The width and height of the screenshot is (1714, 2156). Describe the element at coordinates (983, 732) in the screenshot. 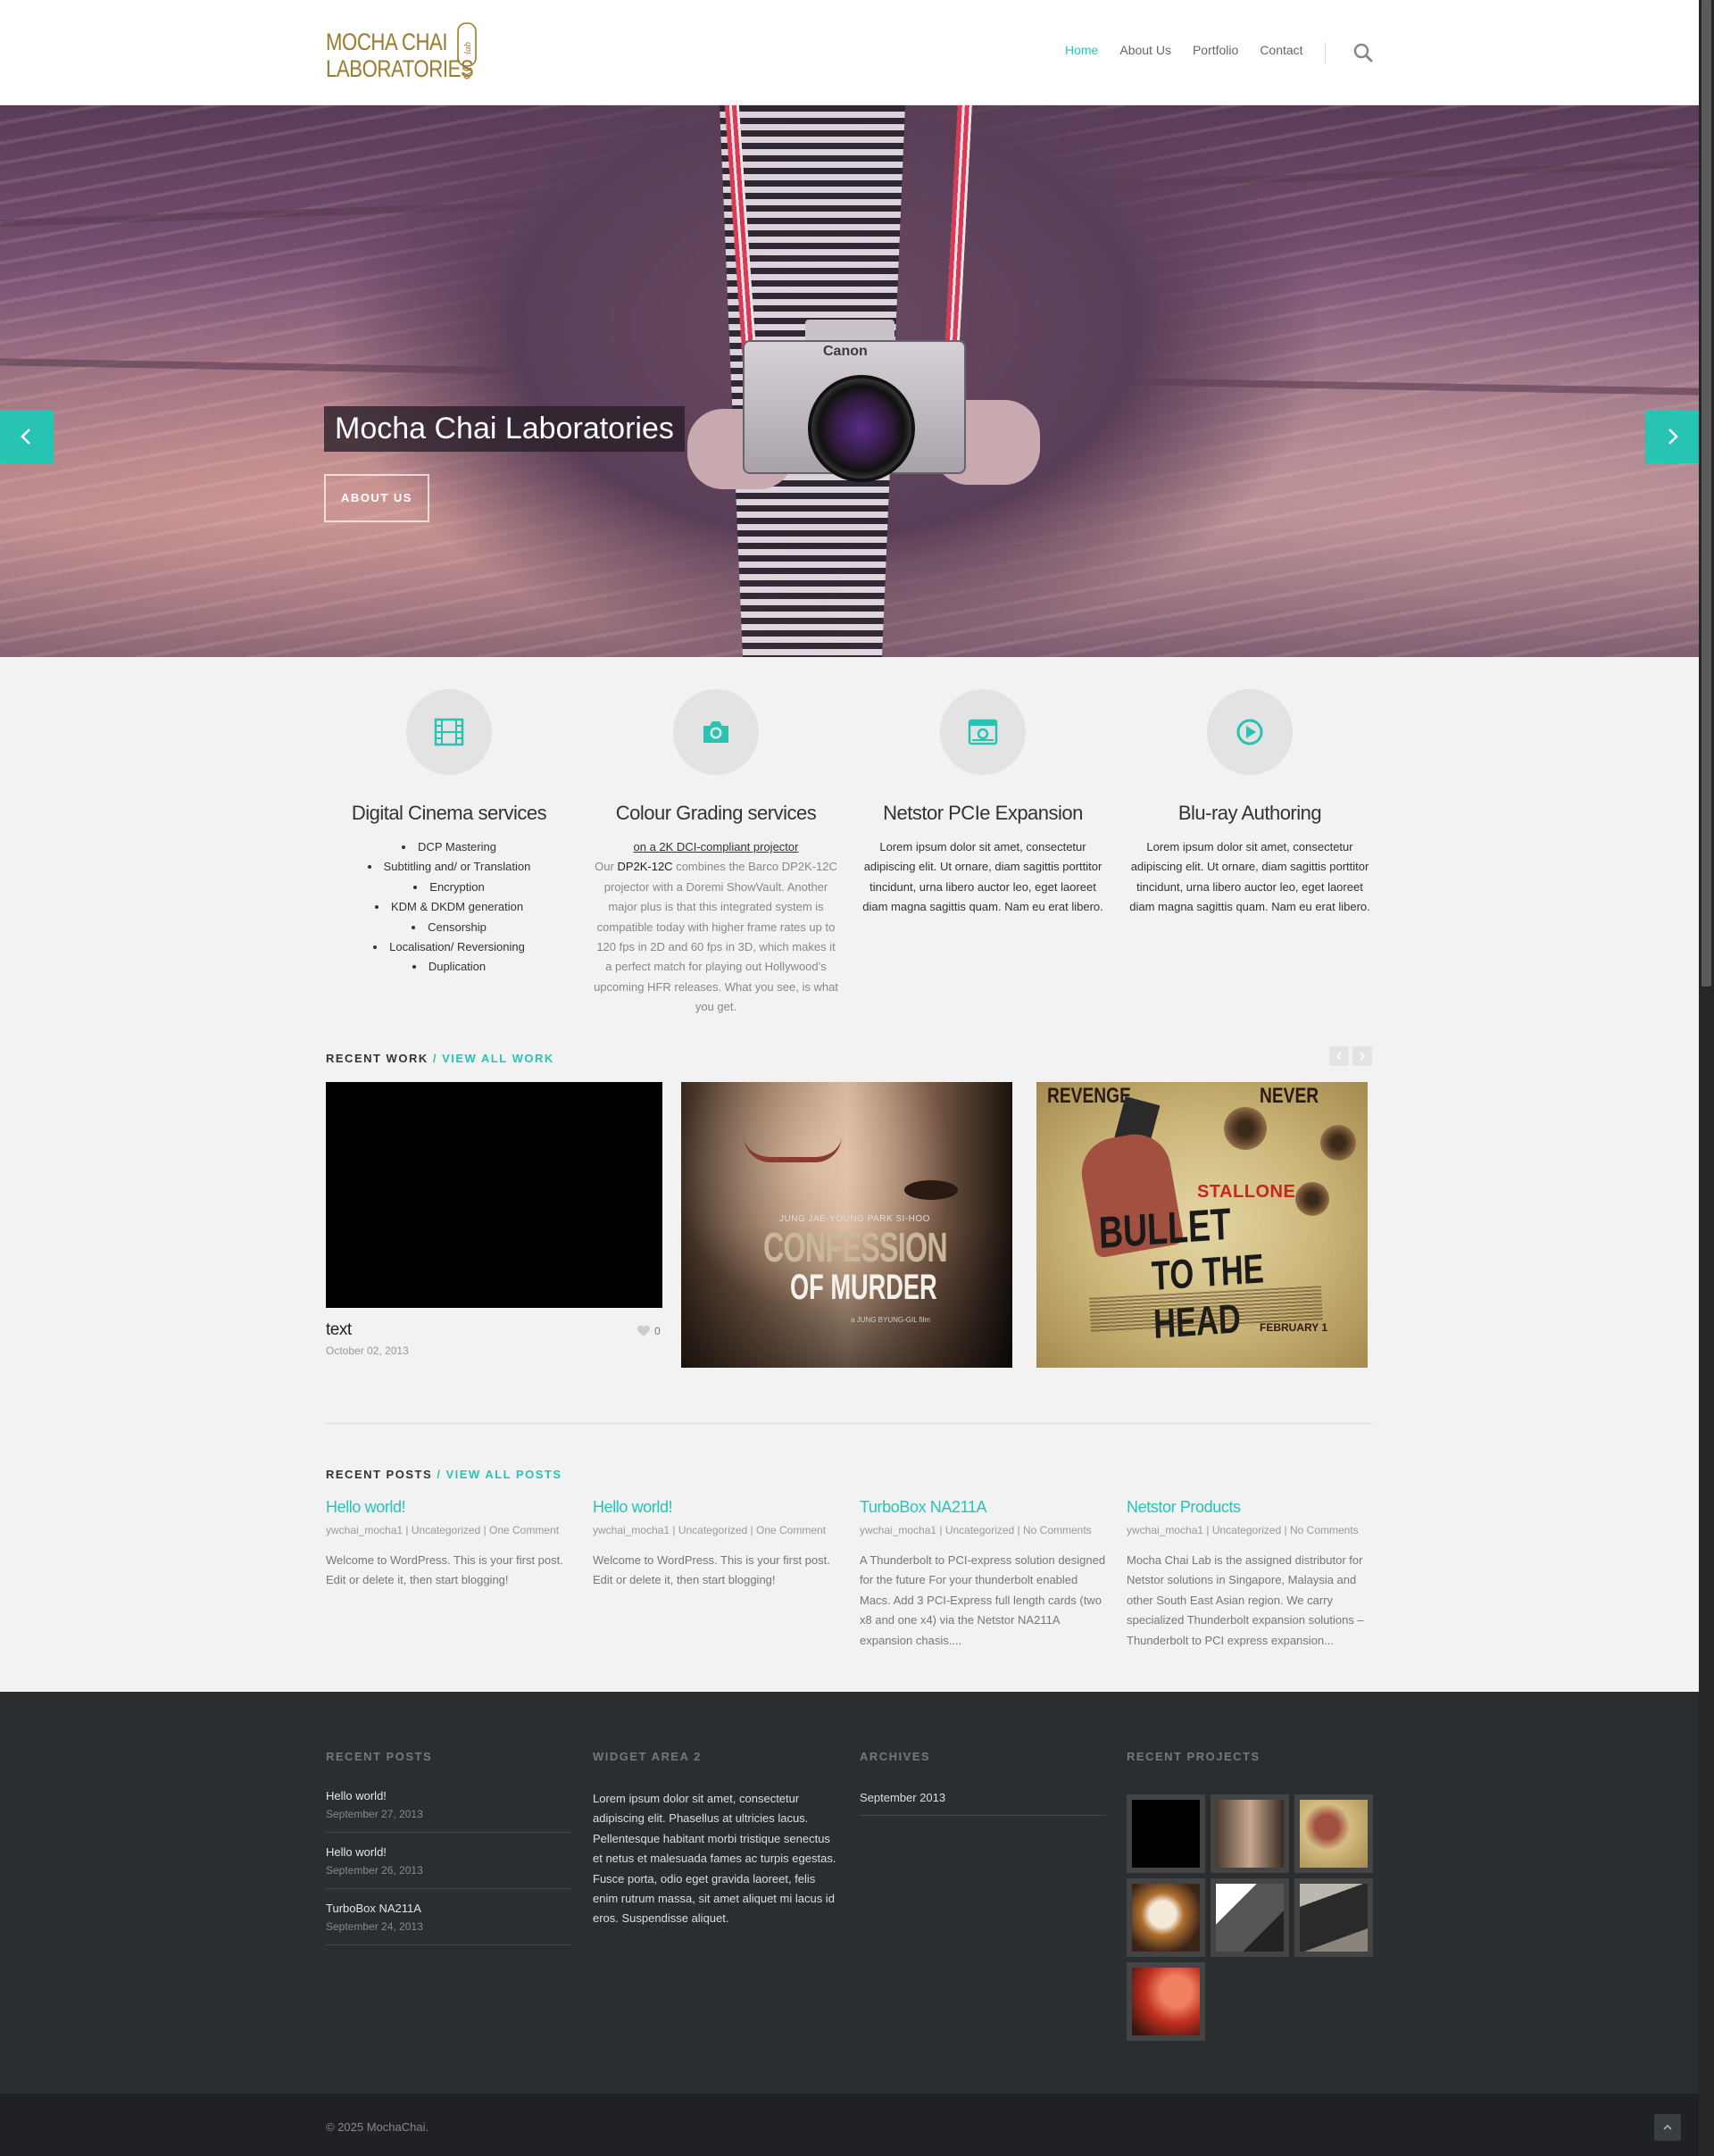

I see `photo-icon` at that location.